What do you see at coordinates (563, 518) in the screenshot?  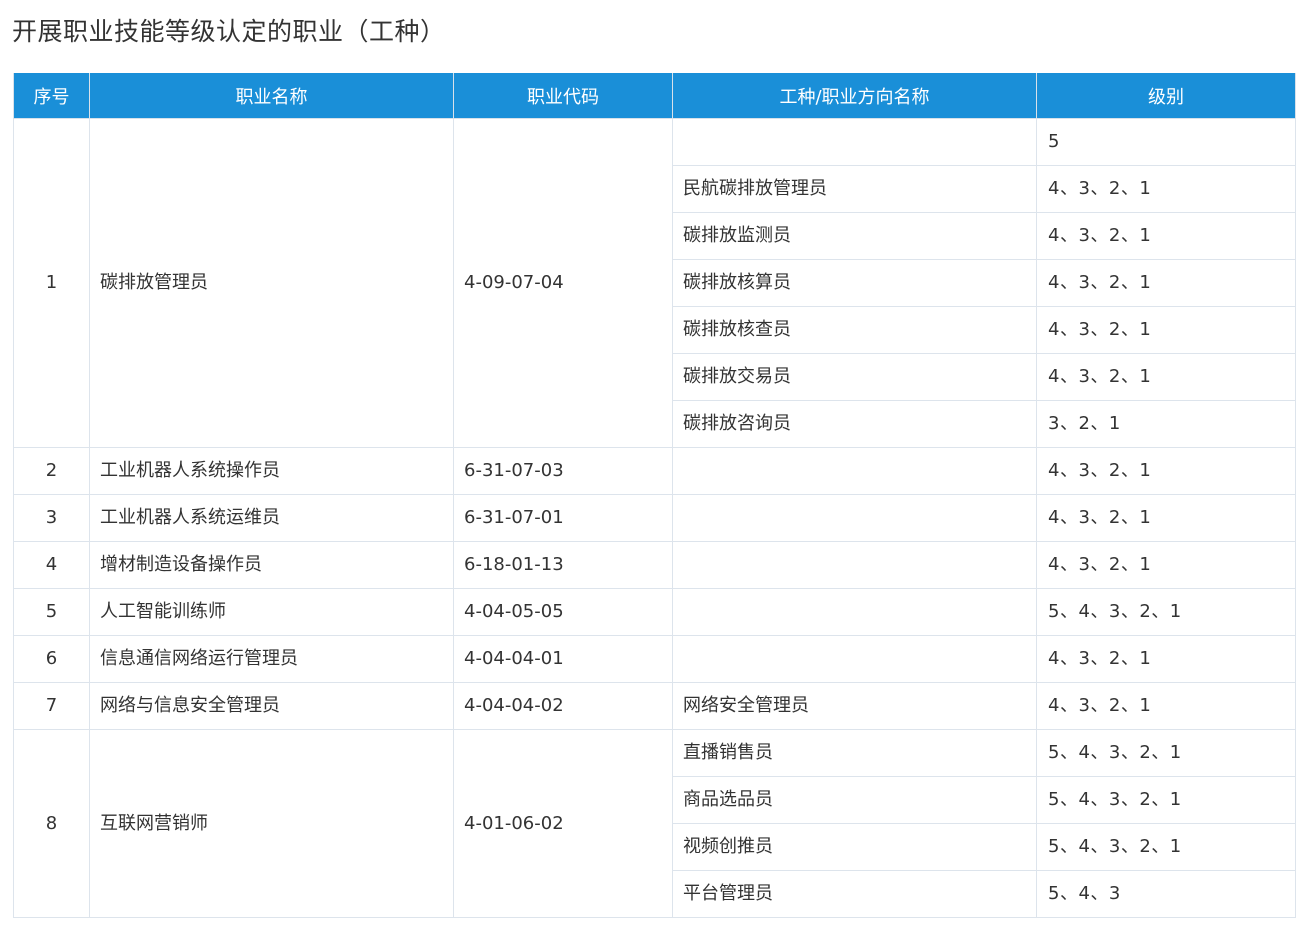 I see `occupation-code-cell: 6-31-07-01` at bounding box center [563, 518].